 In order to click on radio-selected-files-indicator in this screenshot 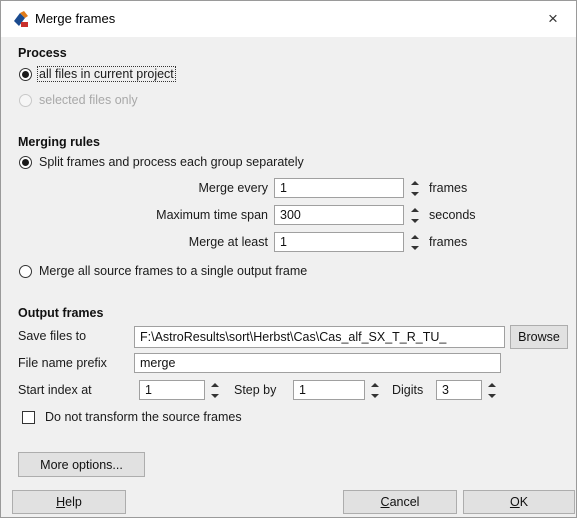, I will do `click(25, 100)`.